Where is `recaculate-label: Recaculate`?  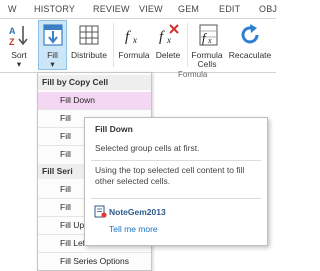 recaculate-label: Recaculate is located at coordinates (250, 55).